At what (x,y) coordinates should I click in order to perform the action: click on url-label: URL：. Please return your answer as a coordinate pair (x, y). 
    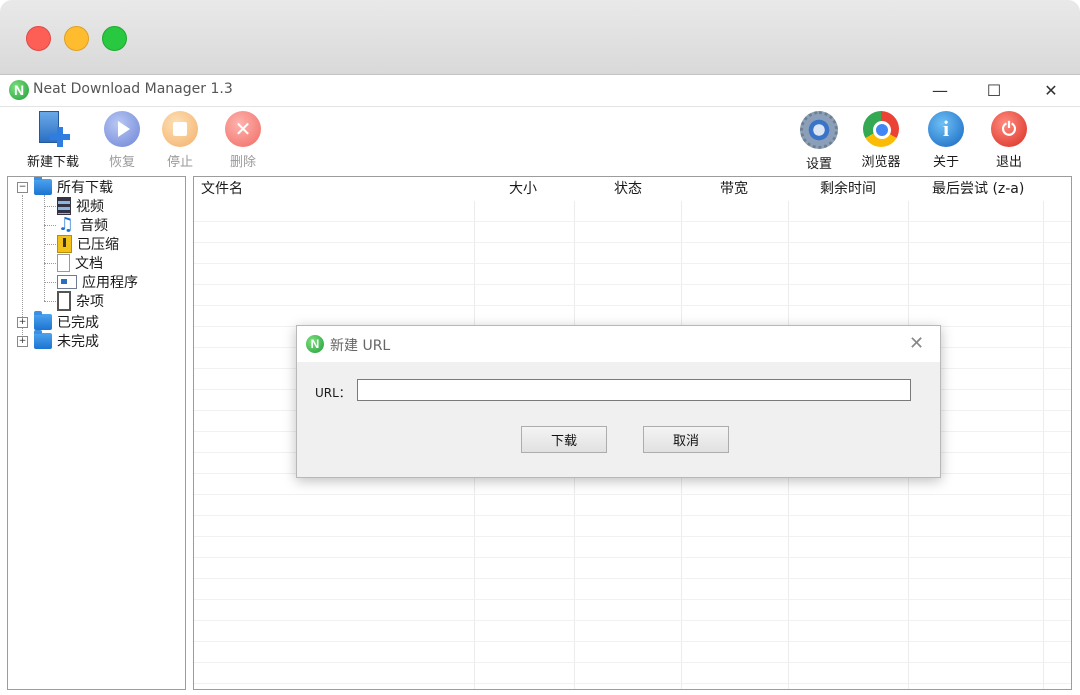
    Looking at the image, I should click on (333, 392).